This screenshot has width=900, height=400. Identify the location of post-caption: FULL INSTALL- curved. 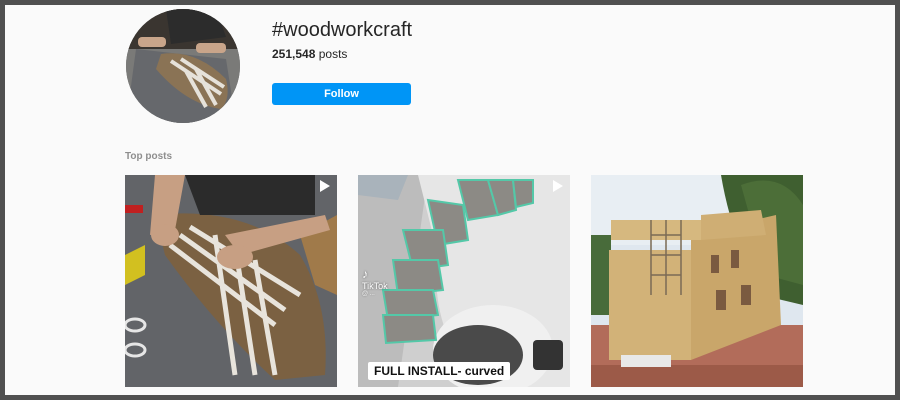
(439, 371).